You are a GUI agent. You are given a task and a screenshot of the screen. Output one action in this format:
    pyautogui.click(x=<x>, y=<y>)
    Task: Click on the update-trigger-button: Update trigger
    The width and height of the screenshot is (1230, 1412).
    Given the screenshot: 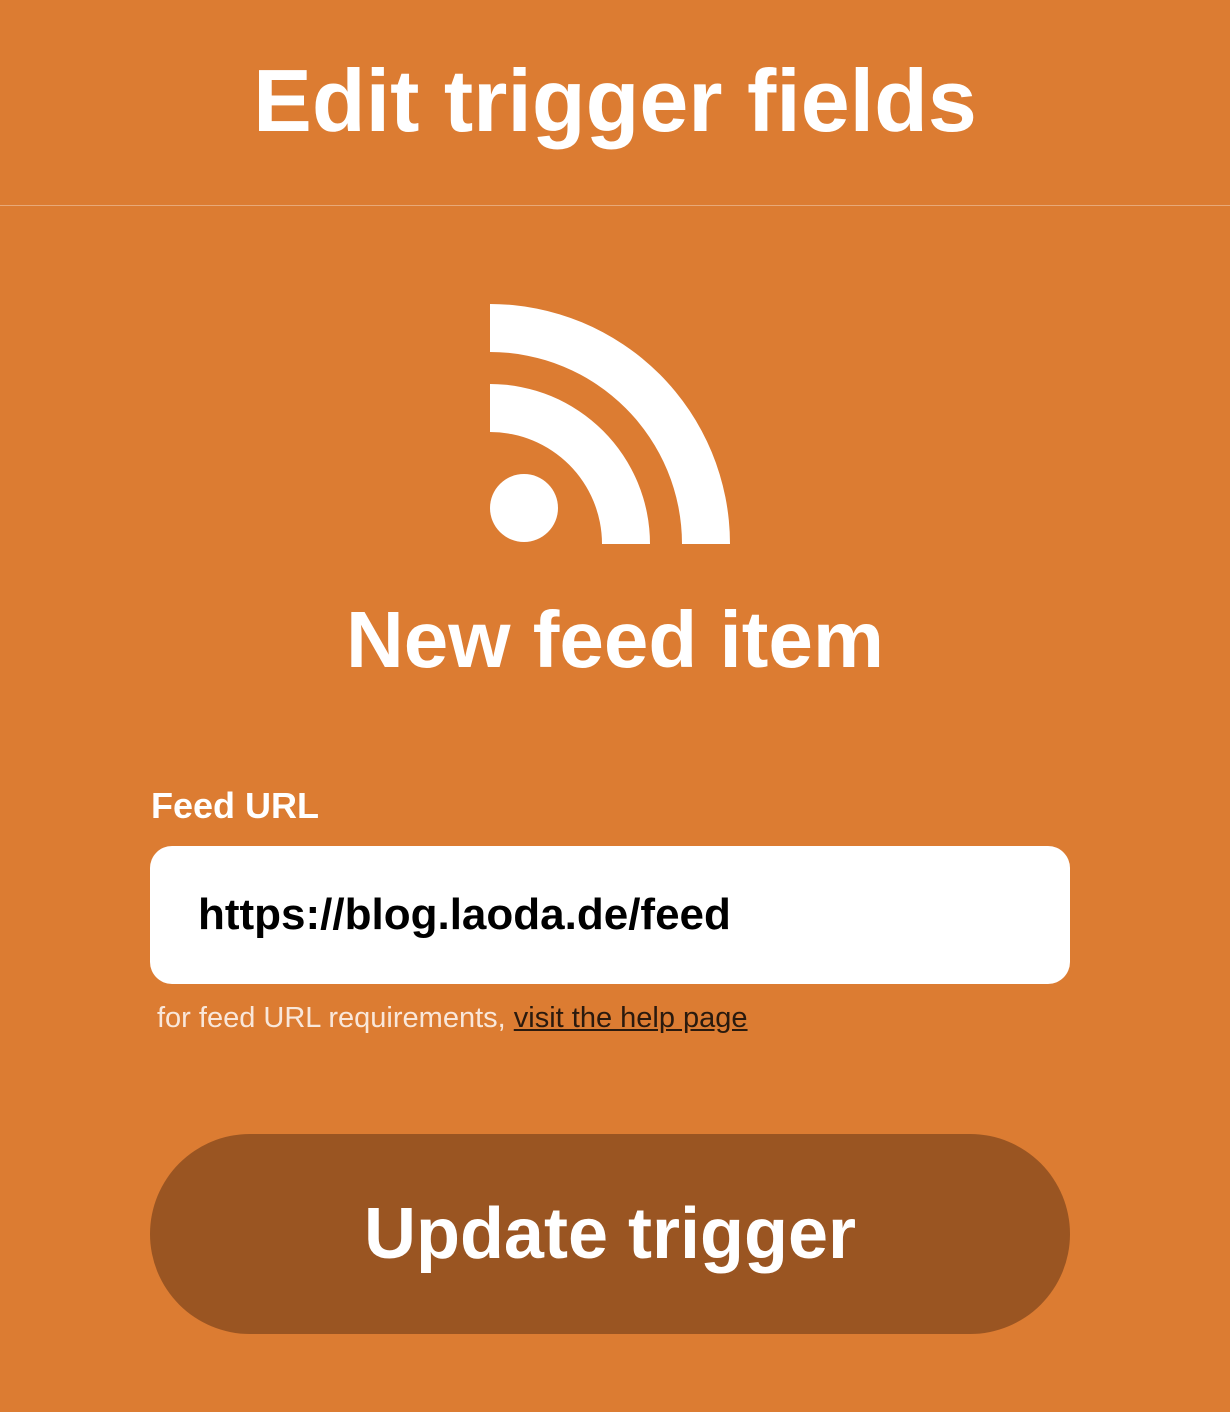 What is the action you would take?
    pyautogui.click(x=610, y=1234)
    